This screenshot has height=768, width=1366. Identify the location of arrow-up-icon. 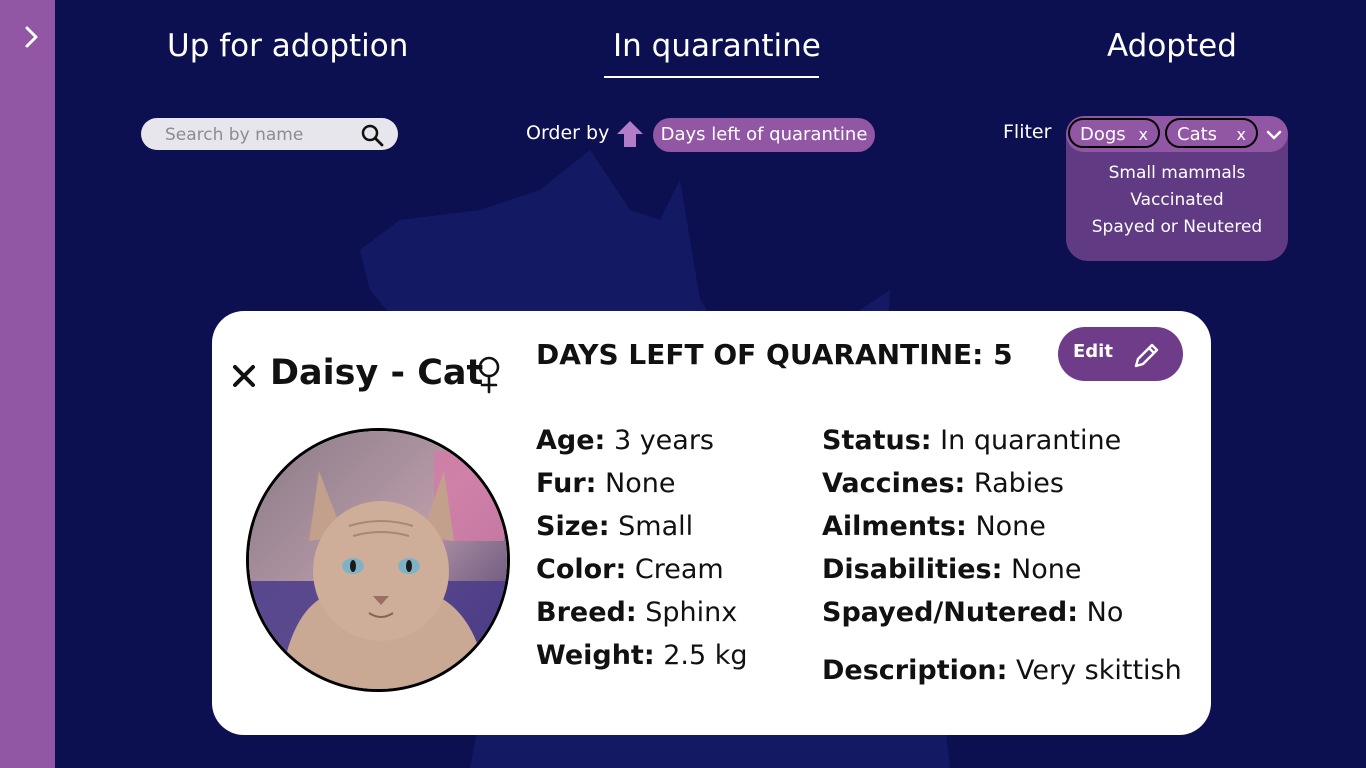
(630, 134).